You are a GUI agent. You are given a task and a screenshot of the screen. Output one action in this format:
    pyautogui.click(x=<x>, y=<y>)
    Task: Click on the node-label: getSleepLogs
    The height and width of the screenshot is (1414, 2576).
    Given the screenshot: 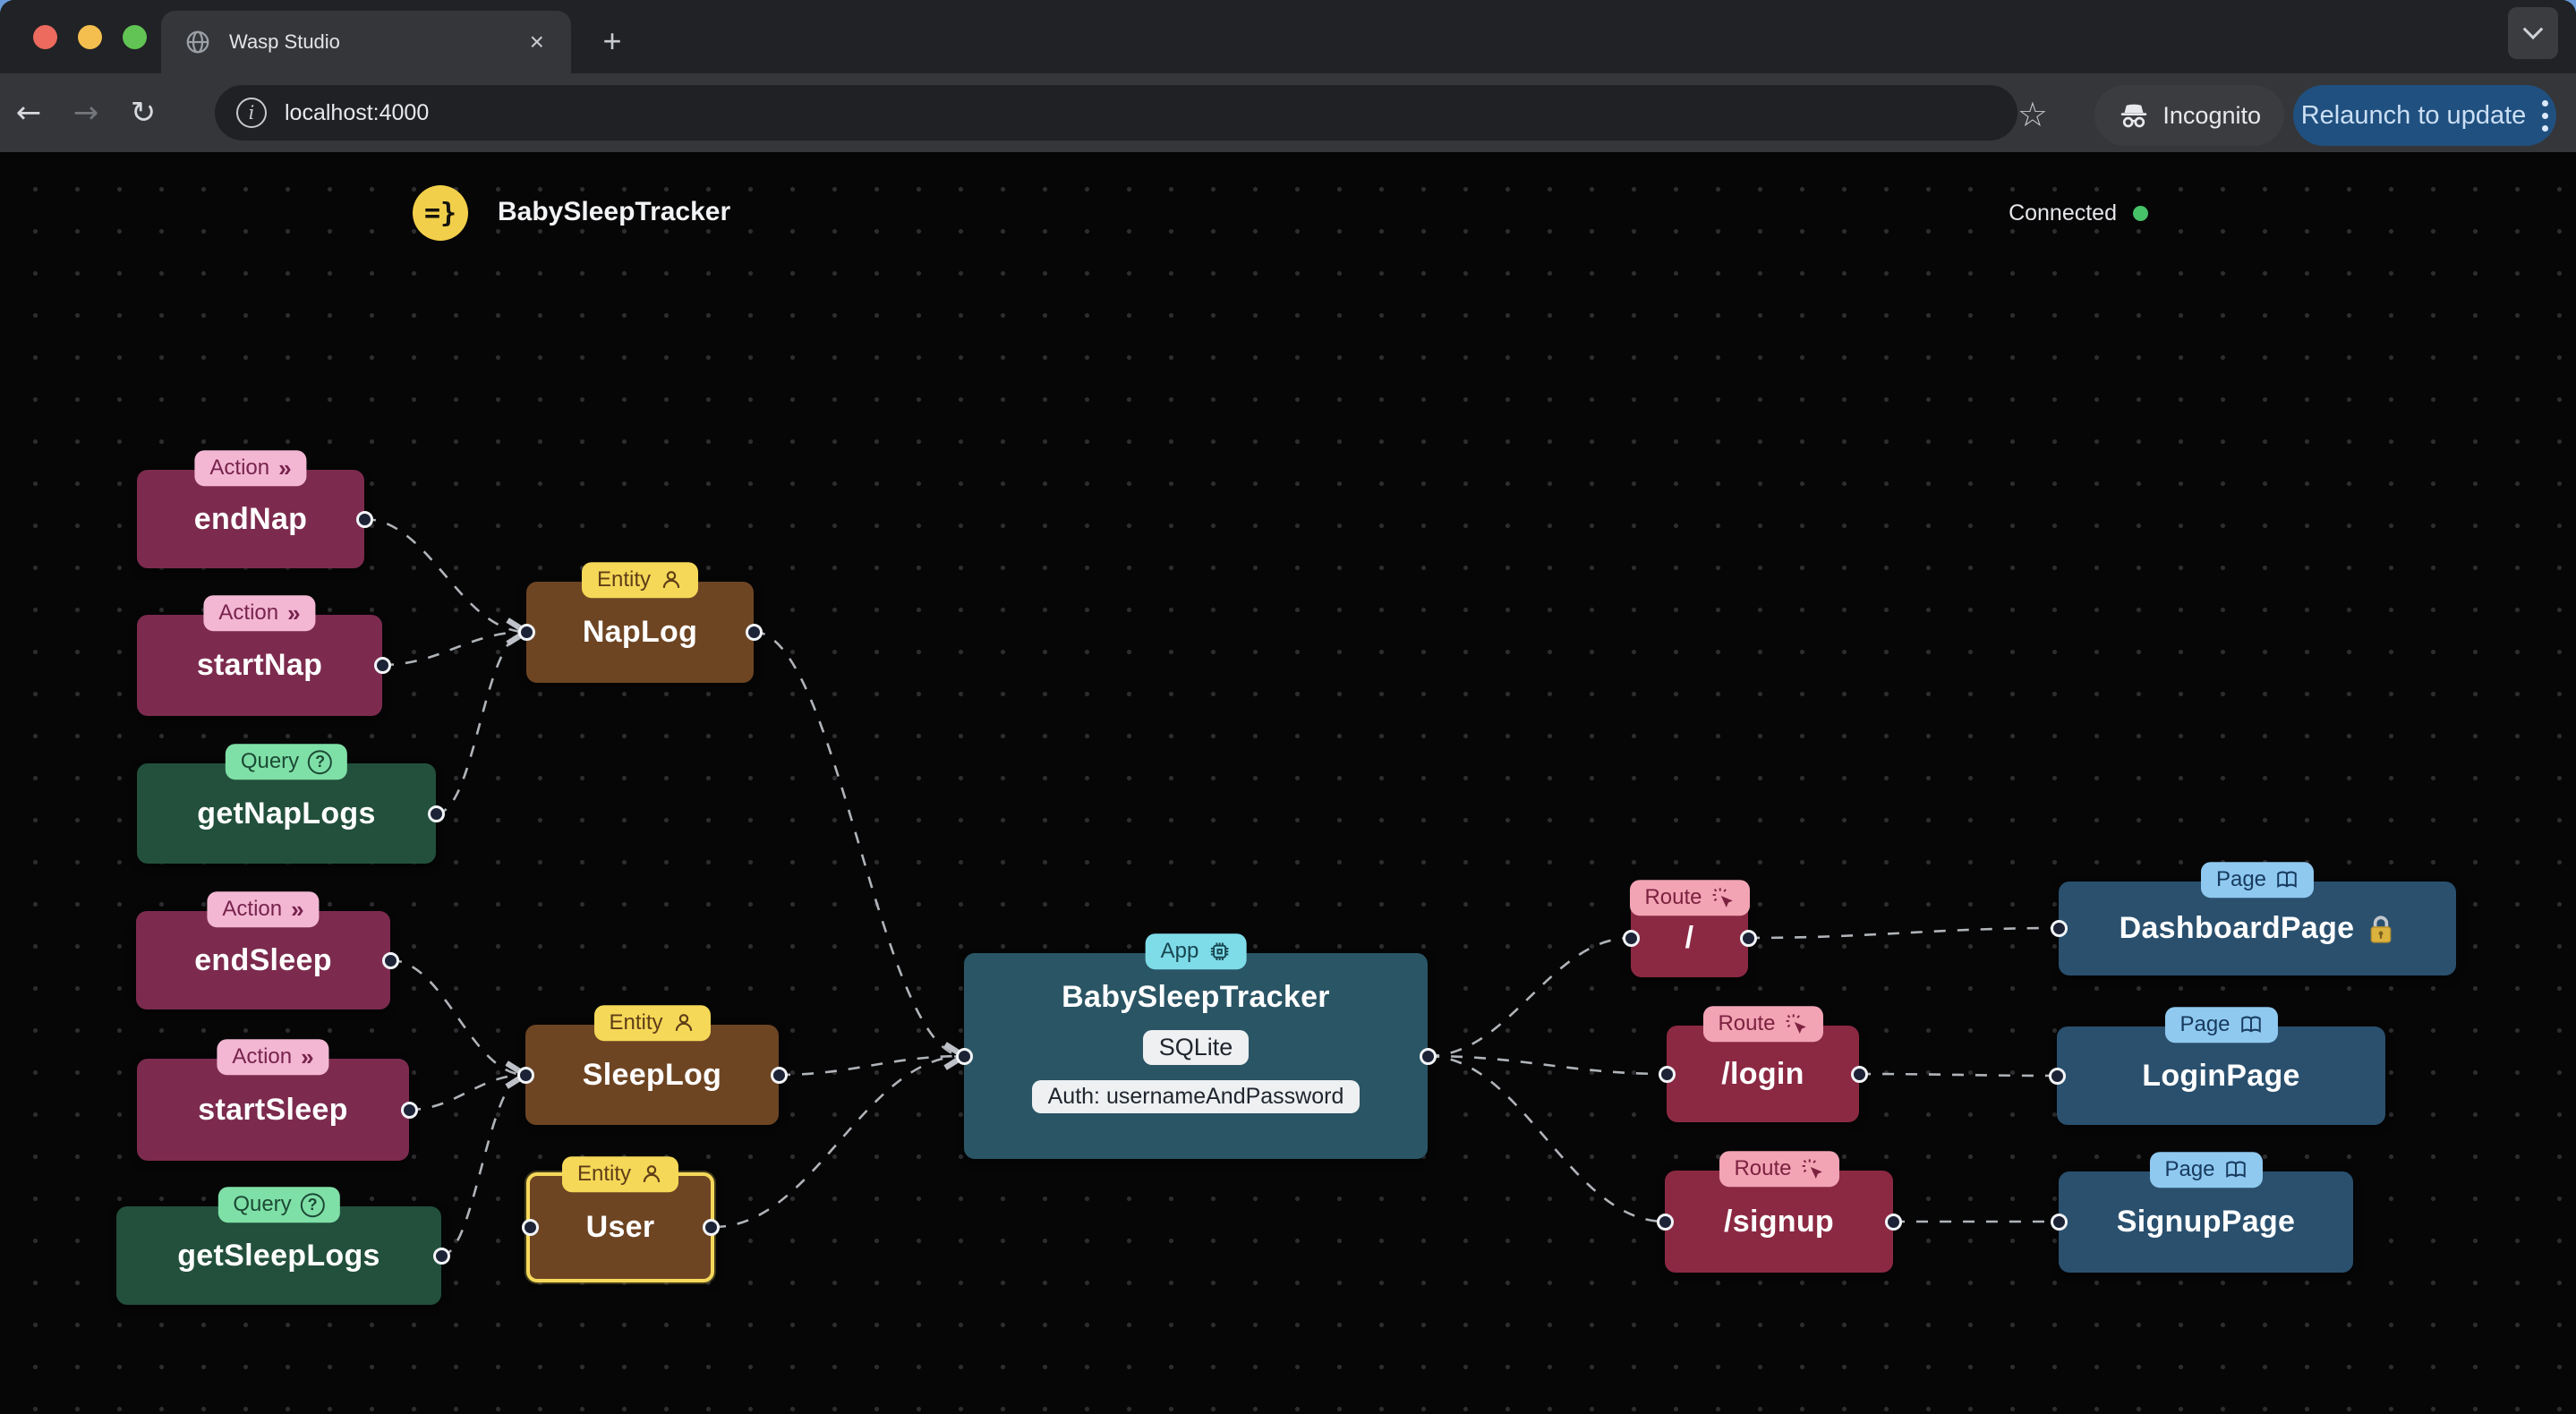 What is the action you would take?
    pyautogui.click(x=278, y=1255)
    